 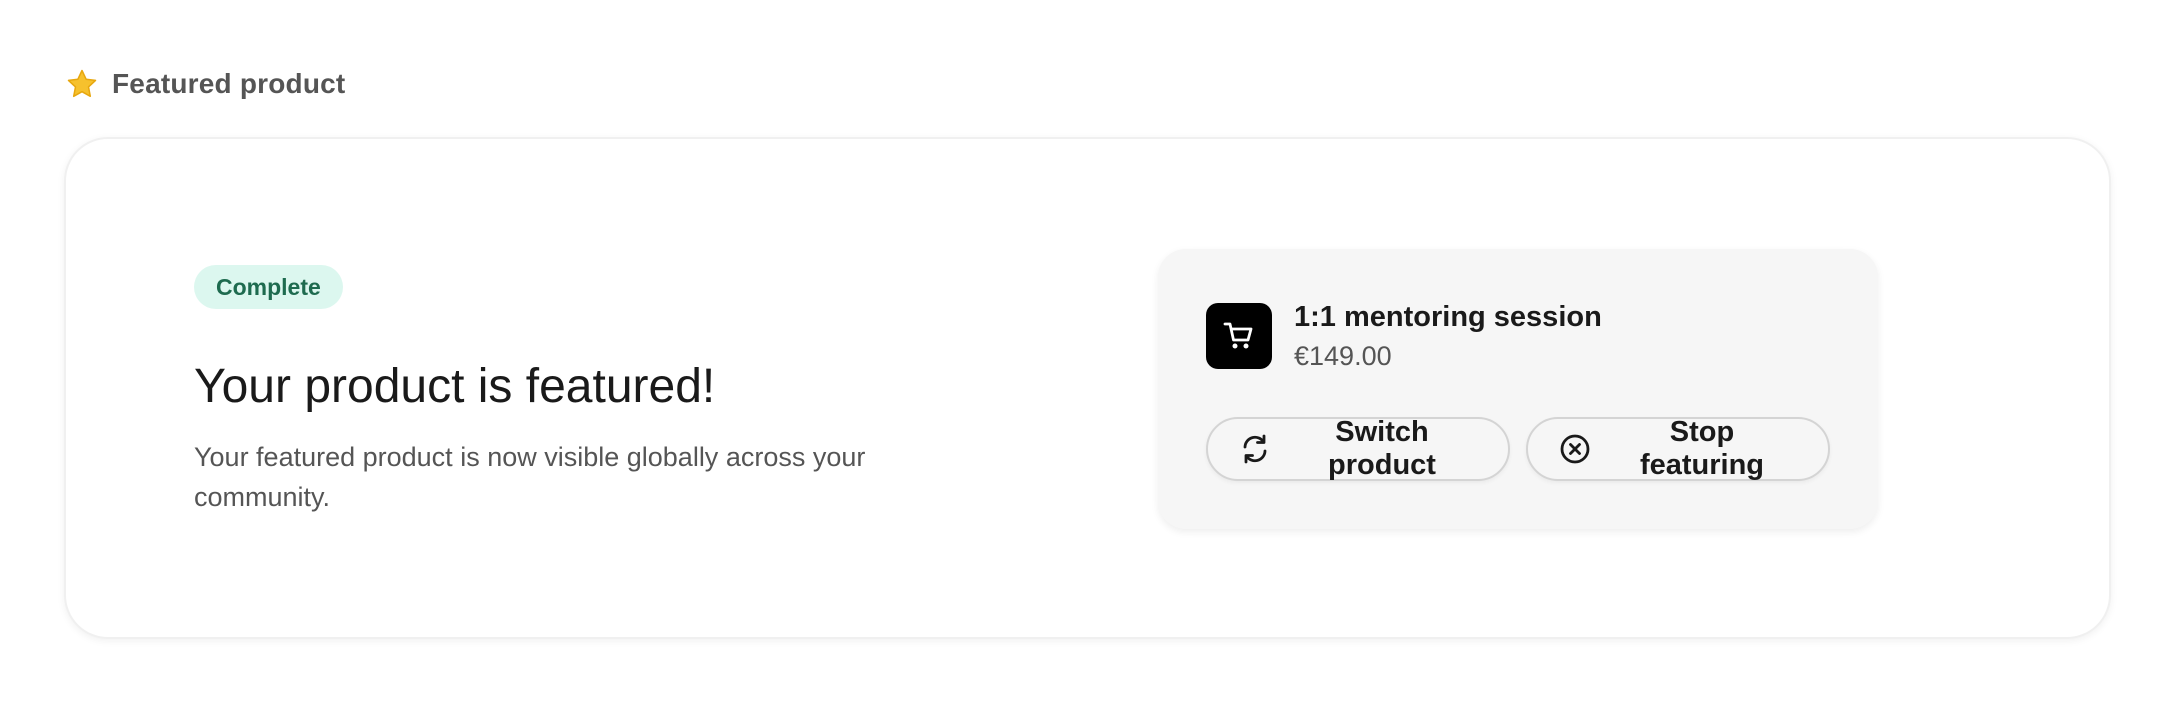 I want to click on section-title: Featured product, so click(x=229, y=83).